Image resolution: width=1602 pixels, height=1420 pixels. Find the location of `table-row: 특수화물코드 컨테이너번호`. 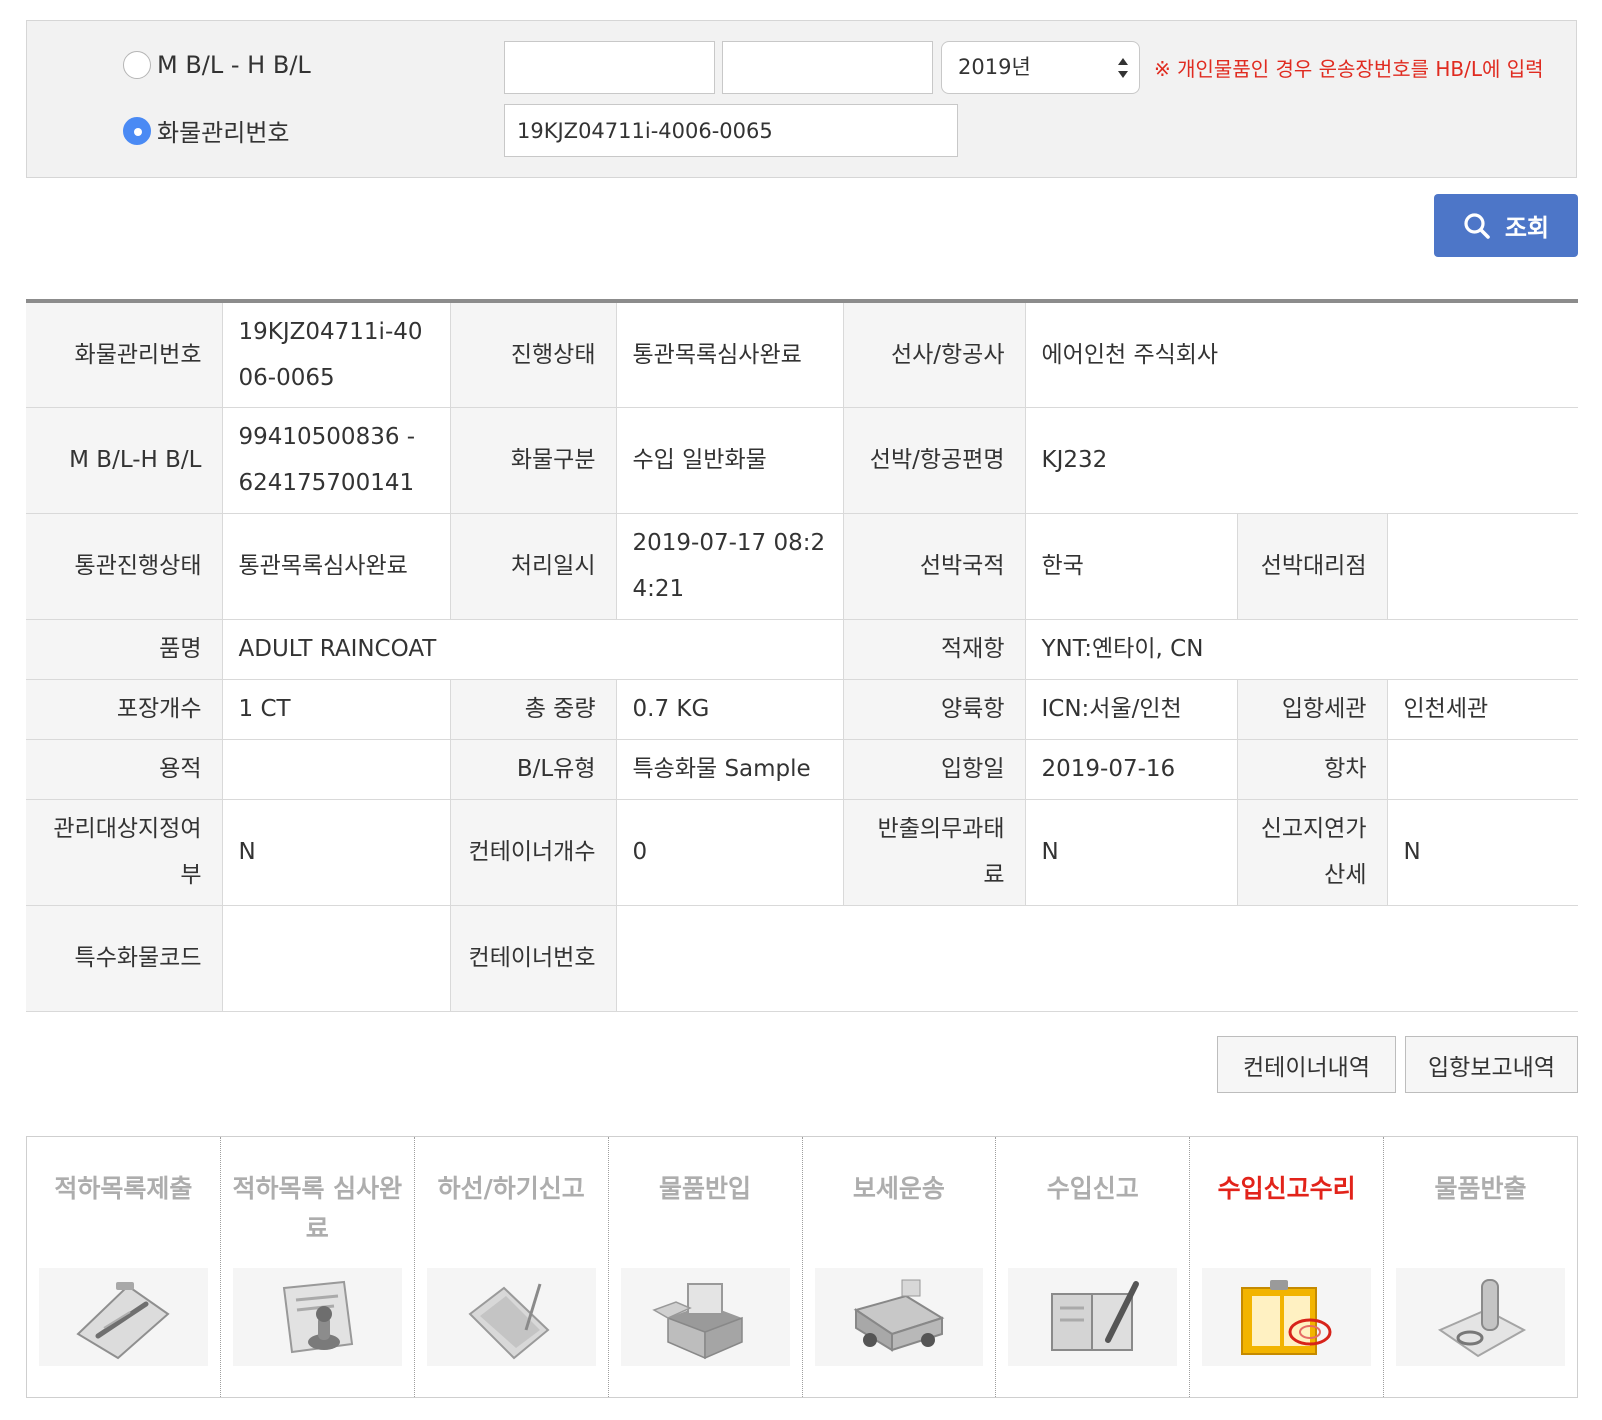

table-row: 특수화물코드 컨테이너번호 is located at coordinates (802, 958).